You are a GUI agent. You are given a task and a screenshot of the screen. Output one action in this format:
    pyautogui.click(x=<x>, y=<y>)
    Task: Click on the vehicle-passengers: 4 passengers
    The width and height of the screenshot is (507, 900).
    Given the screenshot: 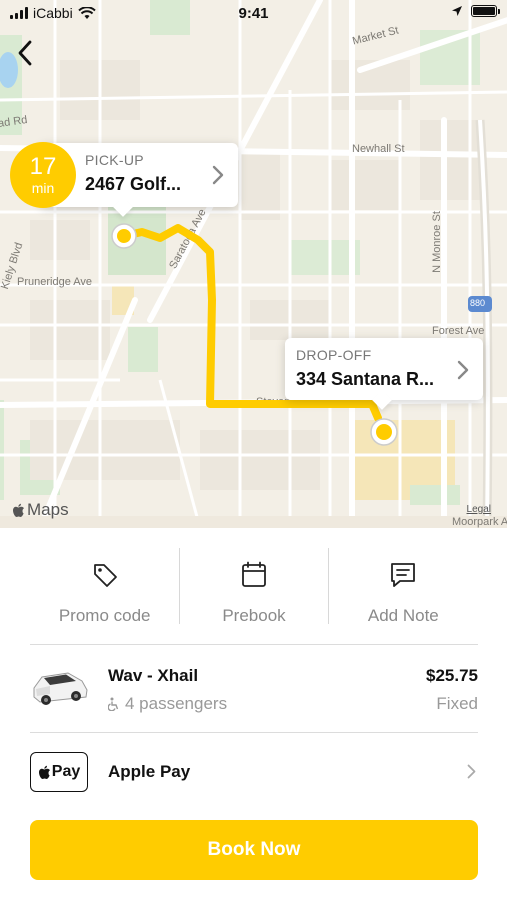 What is the action you would take?
    pyautogui.click(x=167, y=704)
    